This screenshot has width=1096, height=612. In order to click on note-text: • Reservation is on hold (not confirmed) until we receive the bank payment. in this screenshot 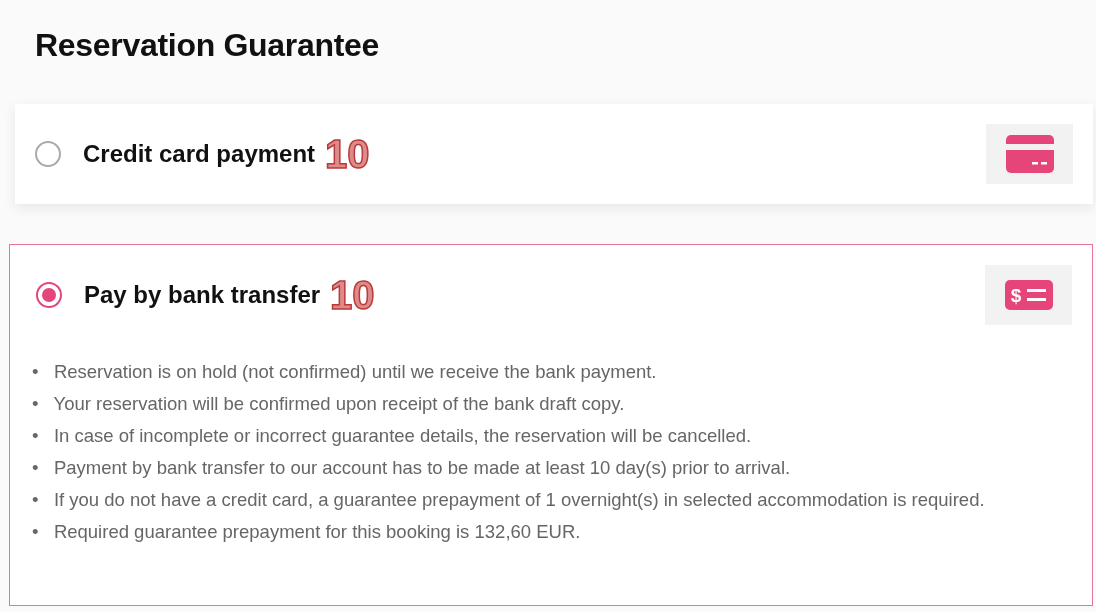, I will do `click(345, 372)`.